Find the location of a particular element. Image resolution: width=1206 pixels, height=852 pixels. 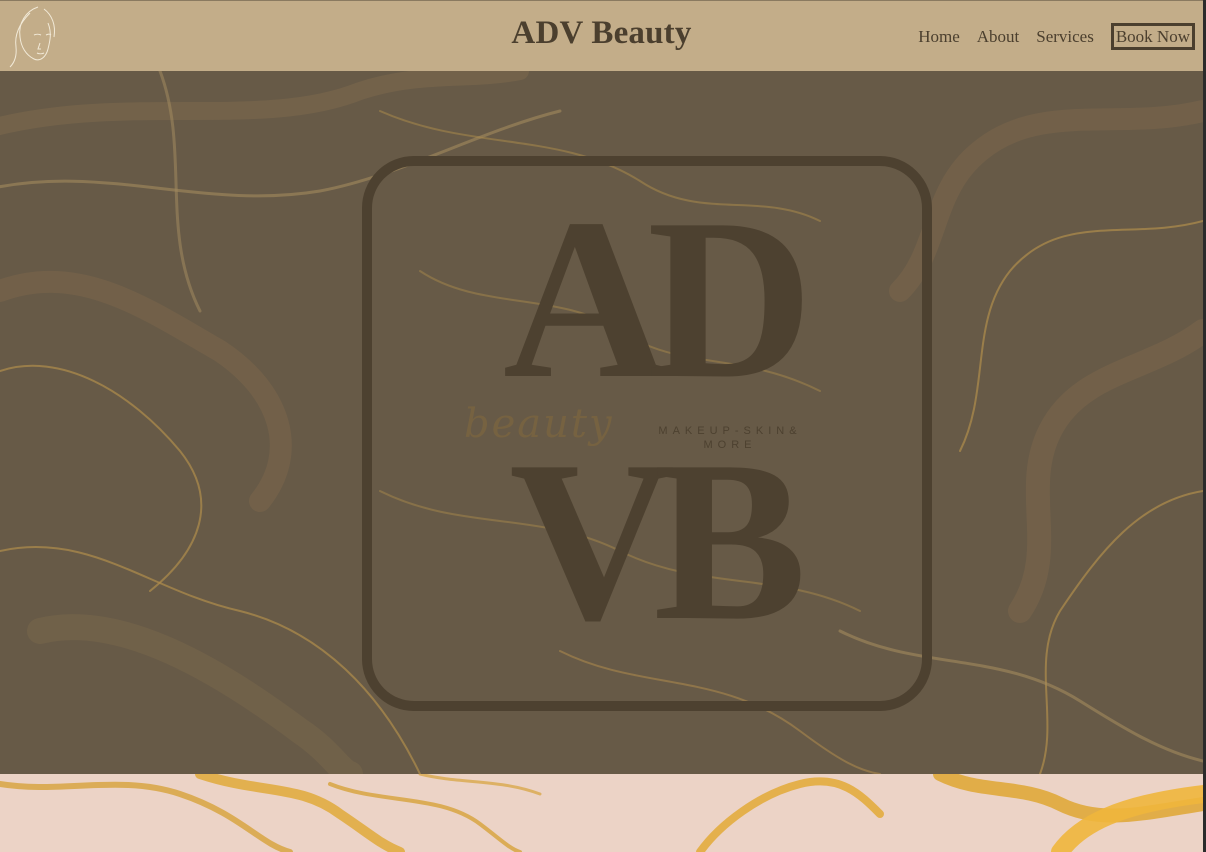

book-now-button: Book Now is located at coordinates (1152, 36).